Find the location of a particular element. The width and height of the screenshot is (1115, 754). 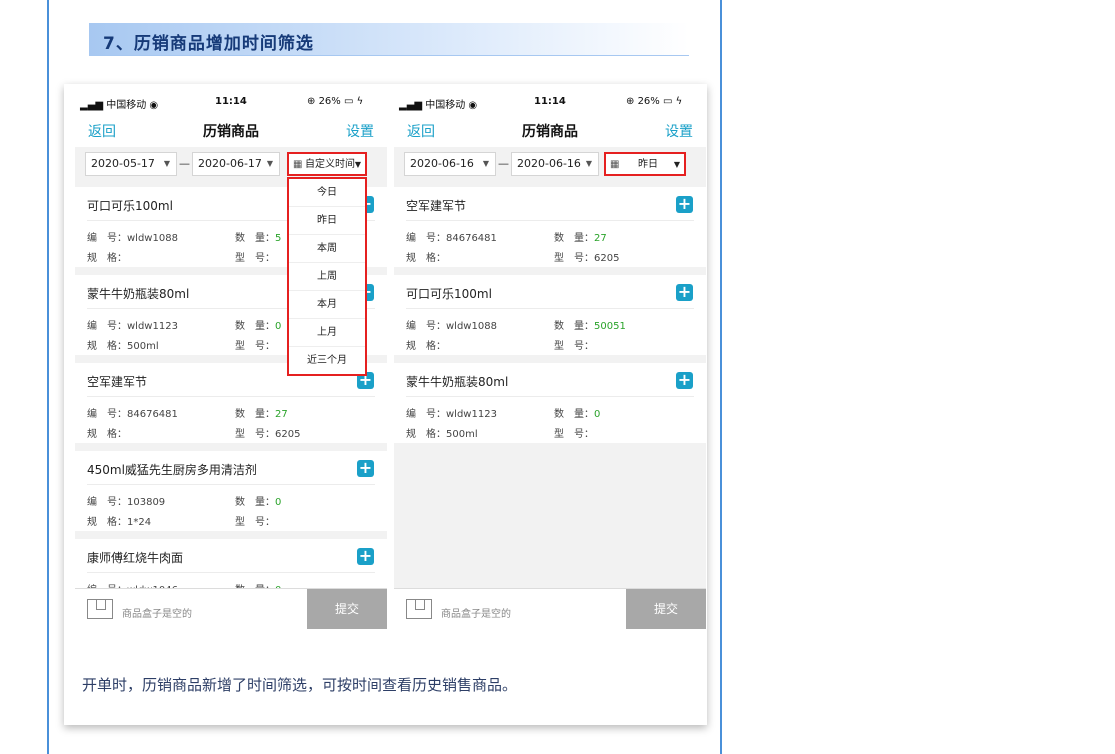

product-qty: 数 量：50051 is located at coordinates (590, 326).